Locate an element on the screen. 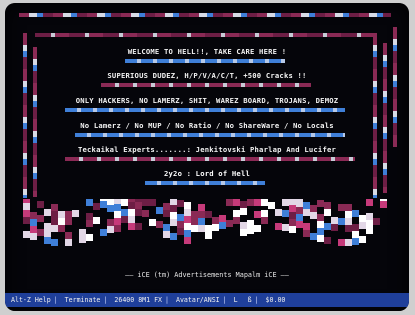 This screenshot has height=315, width=415. help-key-hint: Alt-Z Help is located at coordinates (31, 300).